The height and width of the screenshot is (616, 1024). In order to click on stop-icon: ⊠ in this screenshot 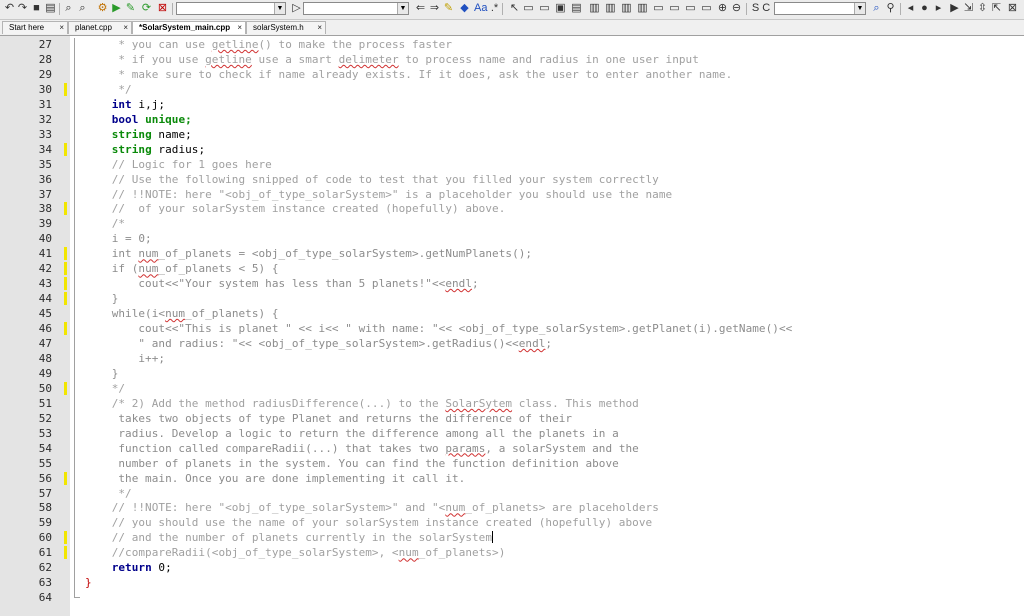, I will do `click(162, 8)`.